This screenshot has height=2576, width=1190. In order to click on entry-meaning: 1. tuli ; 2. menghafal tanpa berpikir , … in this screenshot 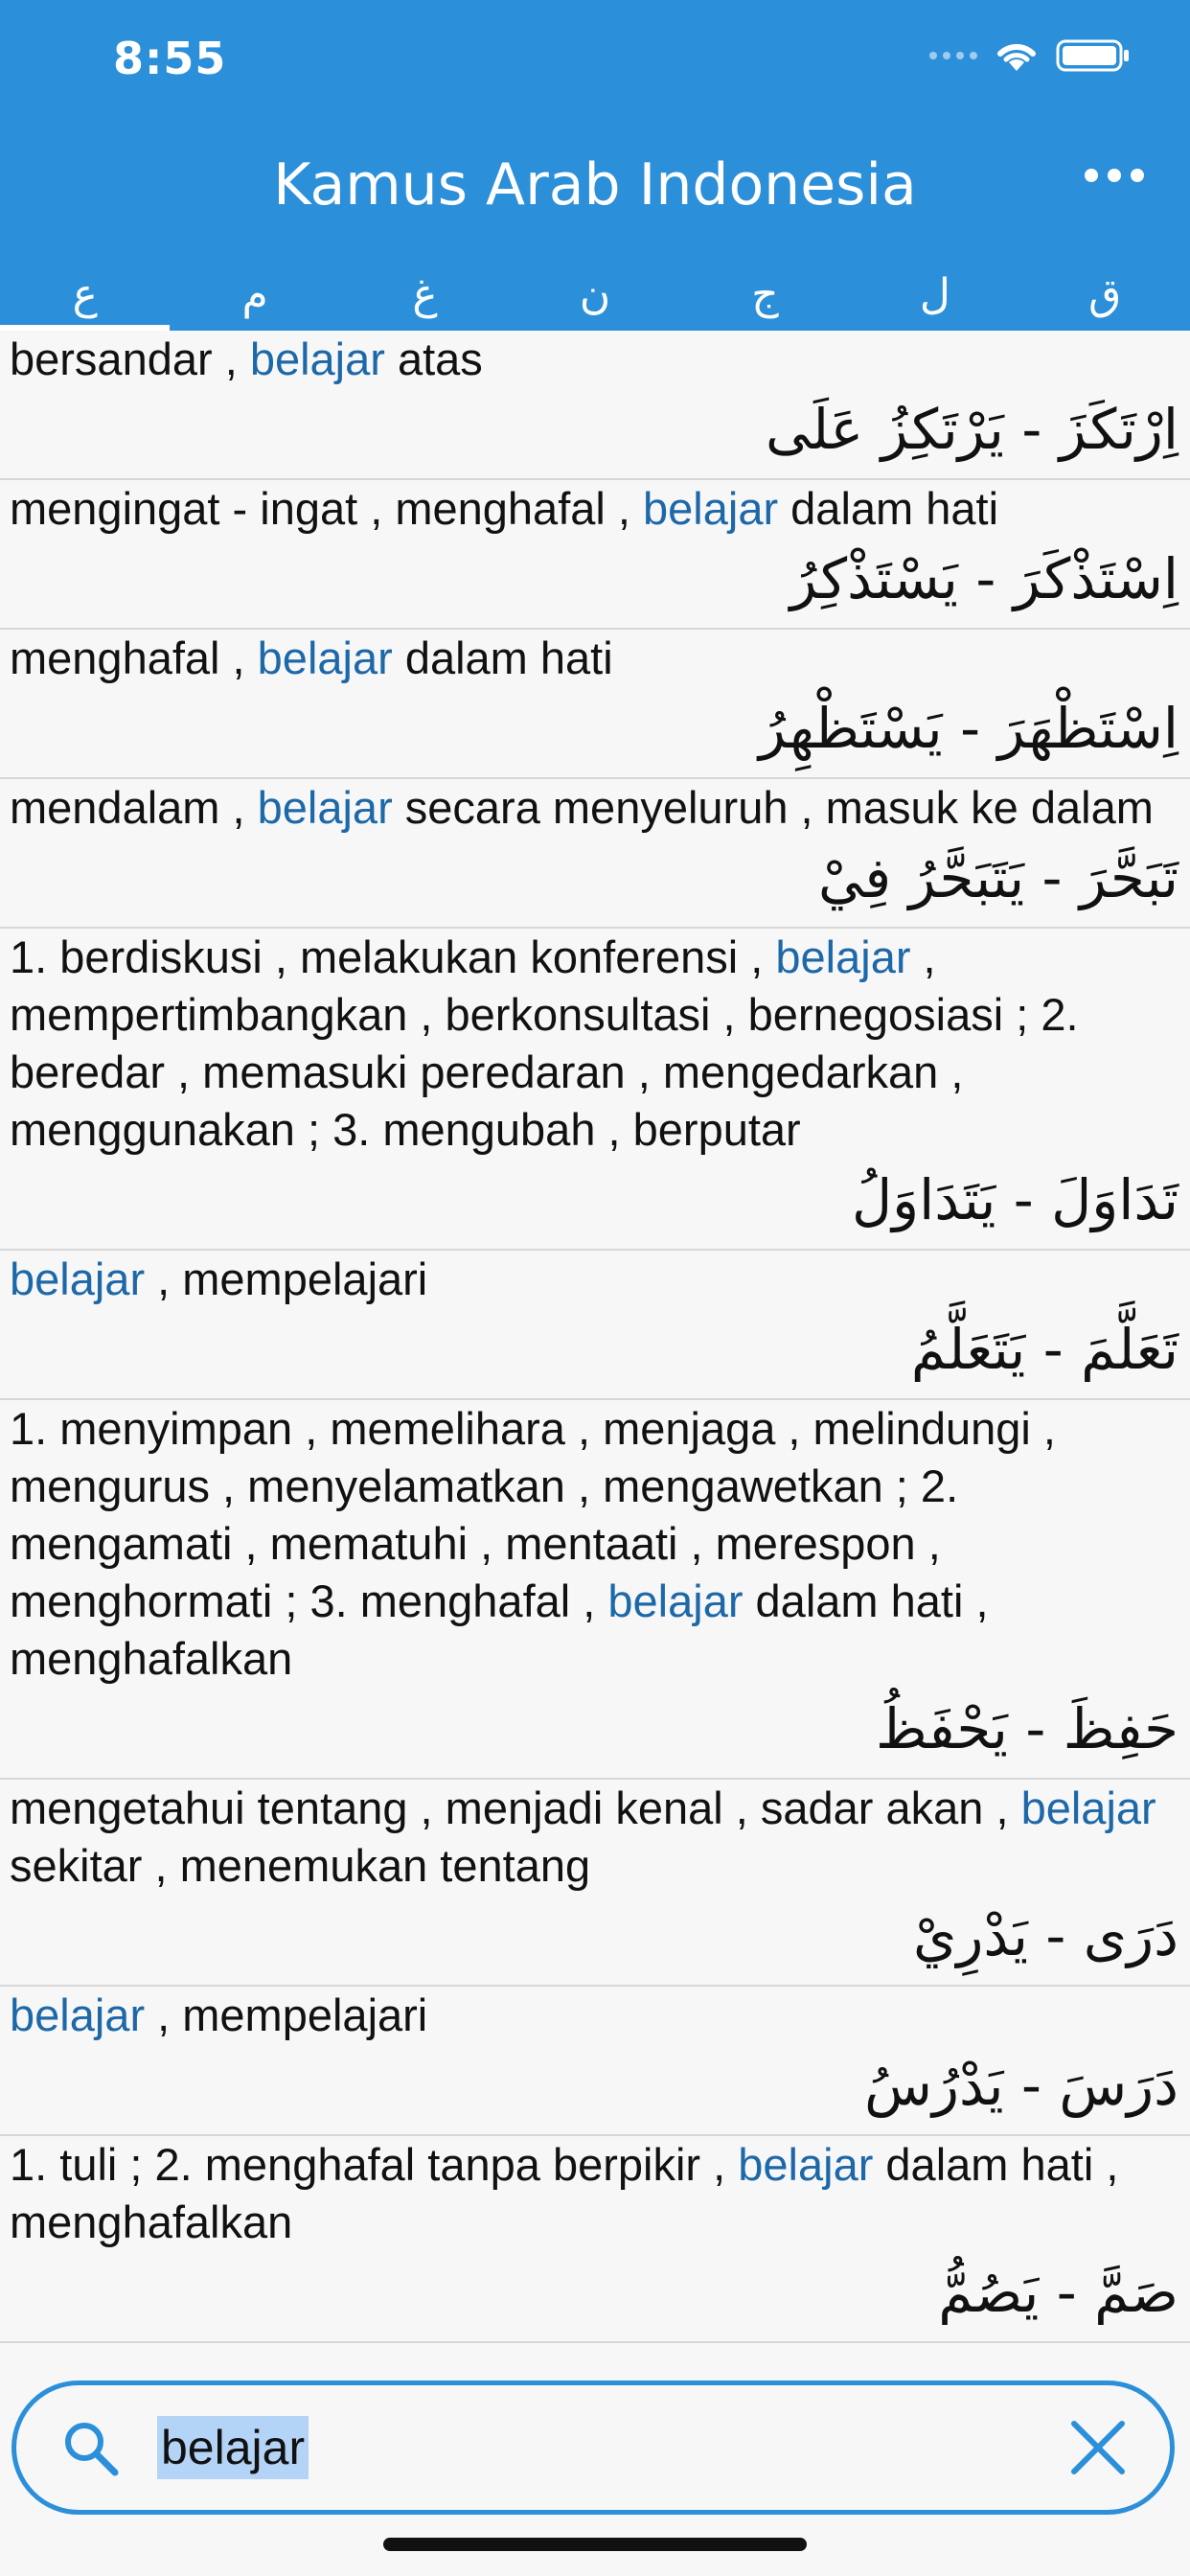, I will do `click(564, 2193)`.